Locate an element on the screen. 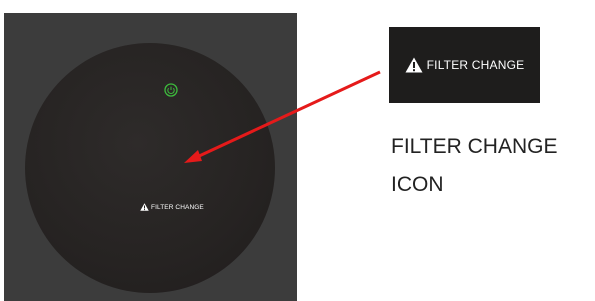 The width and height of the screenshot is (595, 301). power-icon is located at coordinates (171, 90).